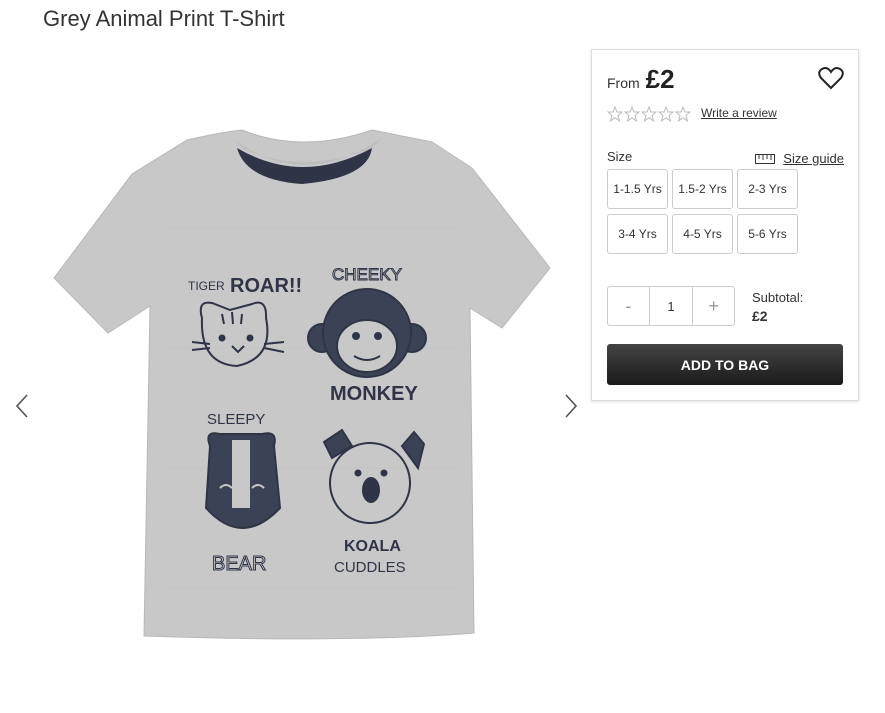 The image size is (885, 713). Describe the element at coordinates (637, 189) in the screenshot. I see `size-option: 1-1.5 Yrs` at that location.